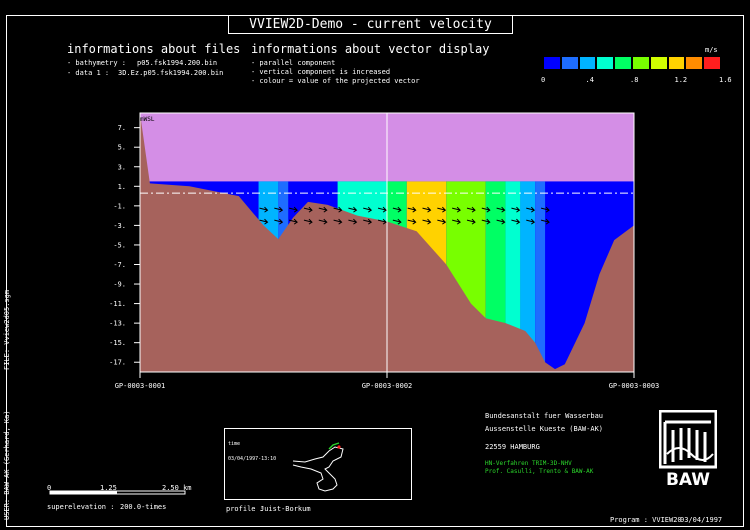  Describe the element at coordinates (318, 467) in the screenshot. I see `coastline-icon` at that location.